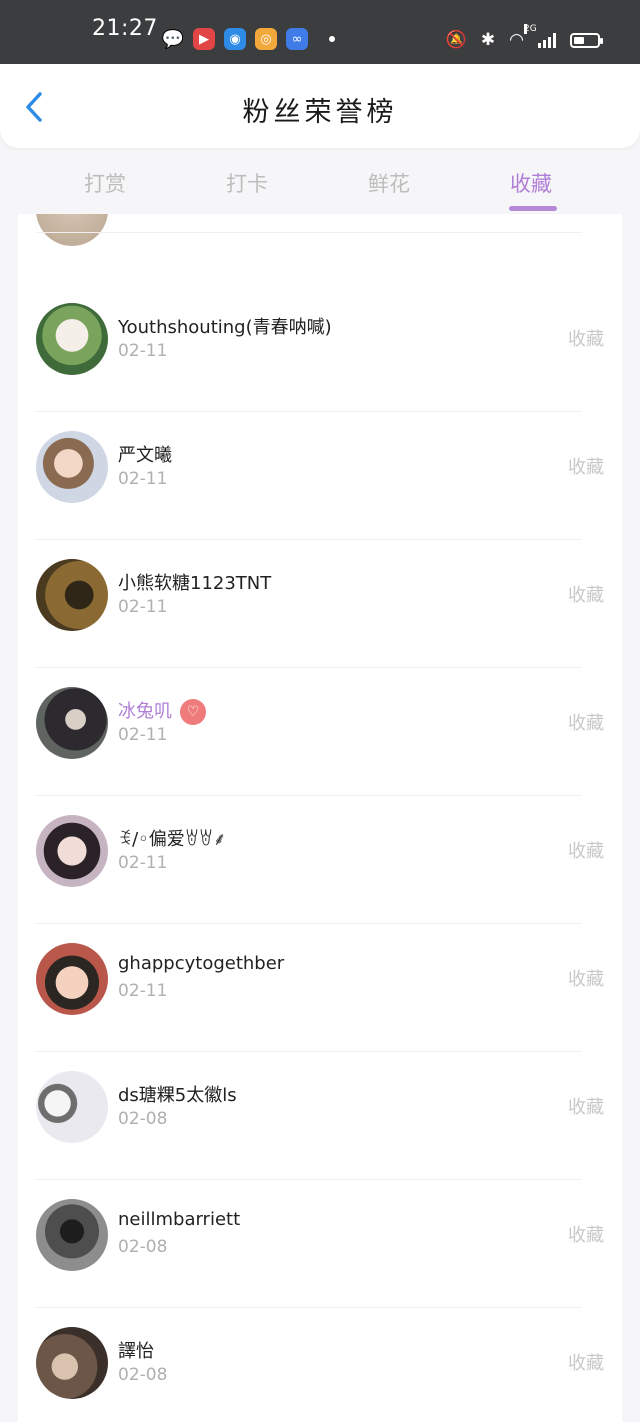 Image resolution: width=640 pixels, height=1422 pixels. What do you see at coordinates (297, 39) in the screenshot?
I see `cloud-app-icon: ∞` at bounding box center [297, 39].